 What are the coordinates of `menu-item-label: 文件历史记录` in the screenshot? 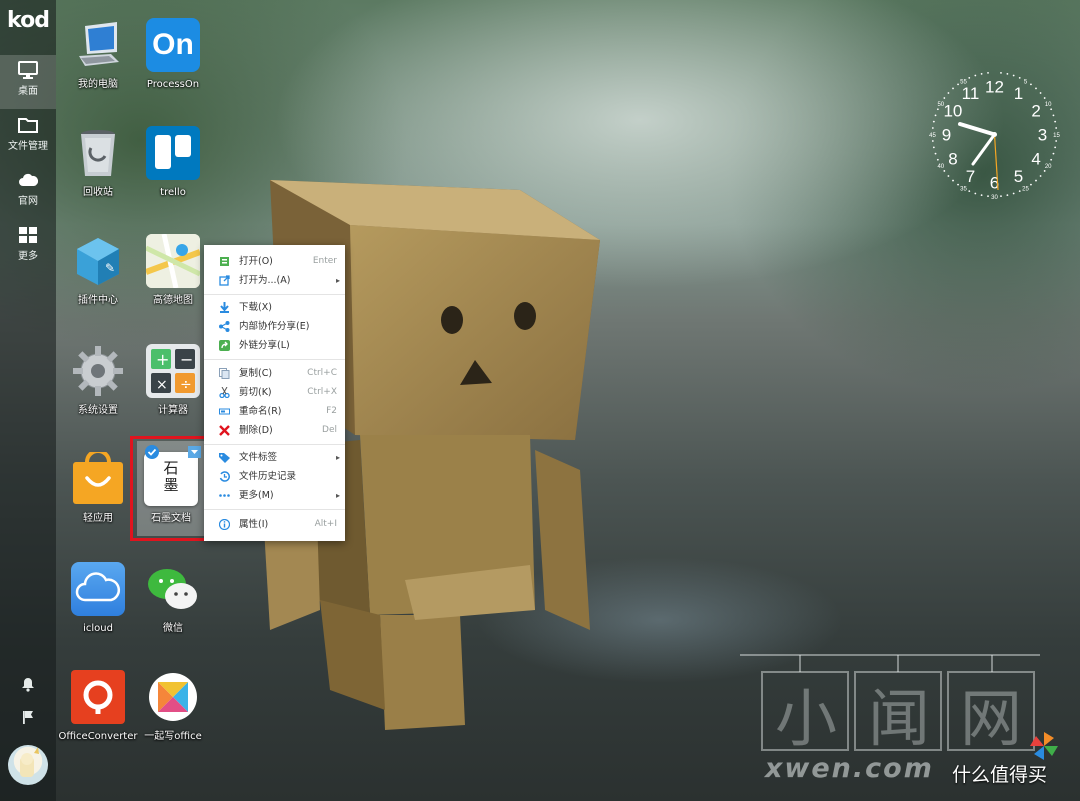 It's located at (268, 476).